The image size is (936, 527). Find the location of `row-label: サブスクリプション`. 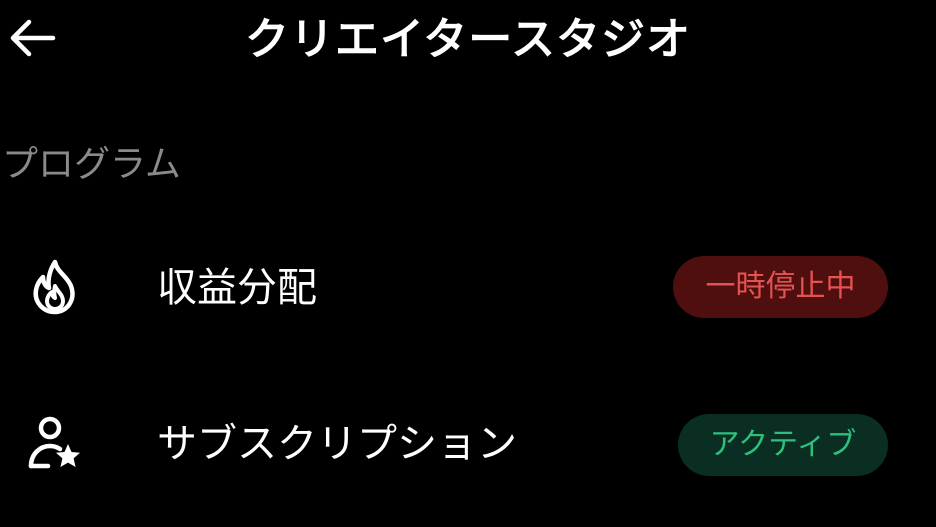

row-label: サブスクリプション is located at coordinates (337, 444).